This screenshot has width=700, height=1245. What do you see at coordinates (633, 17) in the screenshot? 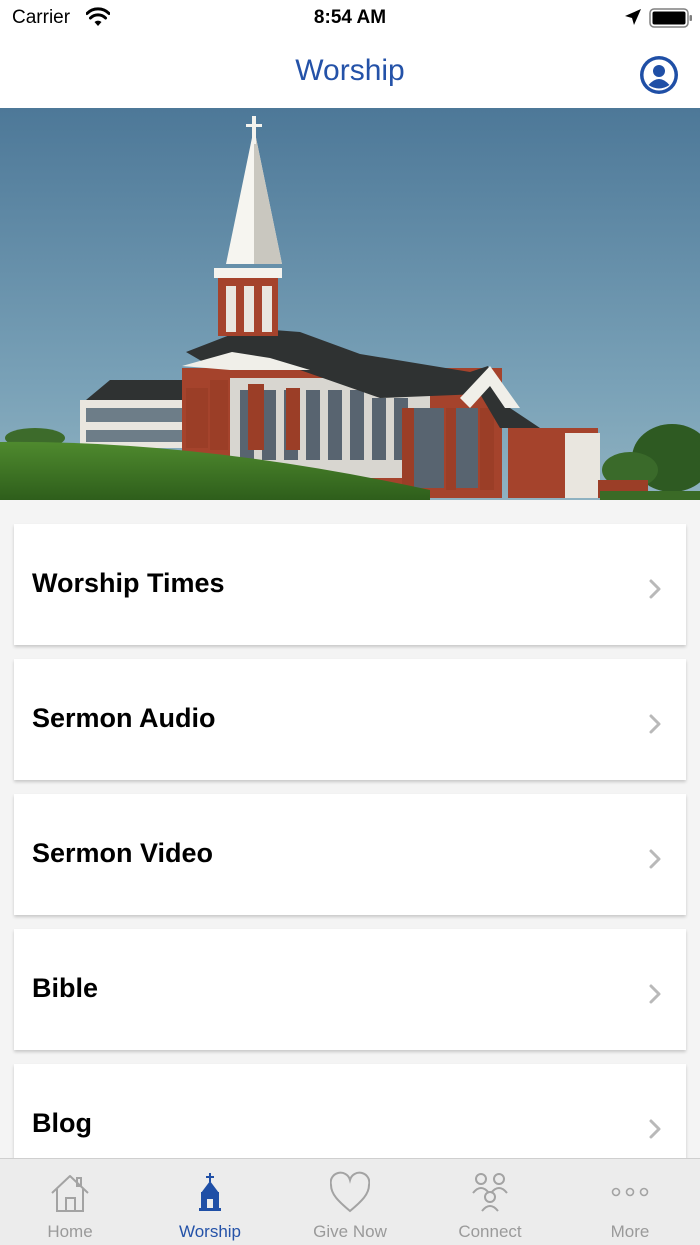
I see `location-arrow-icon` at bounding box center [633, 17].